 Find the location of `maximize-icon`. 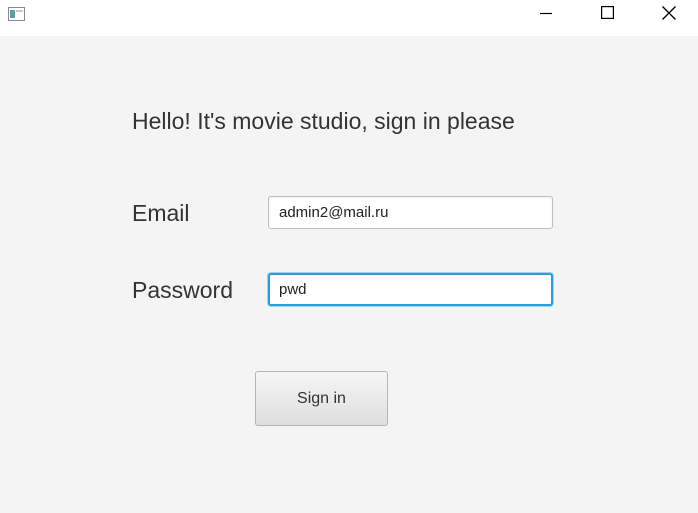

maximize-icon is located at coordinates (607, 15).